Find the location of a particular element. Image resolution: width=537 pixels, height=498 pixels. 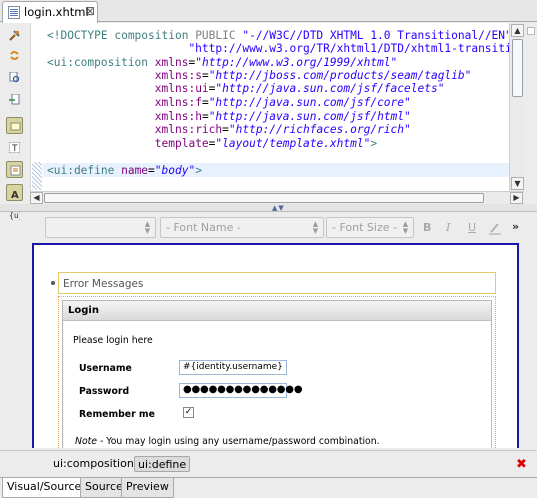

code-line: xmlns:h="http://java.sun.com/jsf/html" is located at coordinates (229, 117).